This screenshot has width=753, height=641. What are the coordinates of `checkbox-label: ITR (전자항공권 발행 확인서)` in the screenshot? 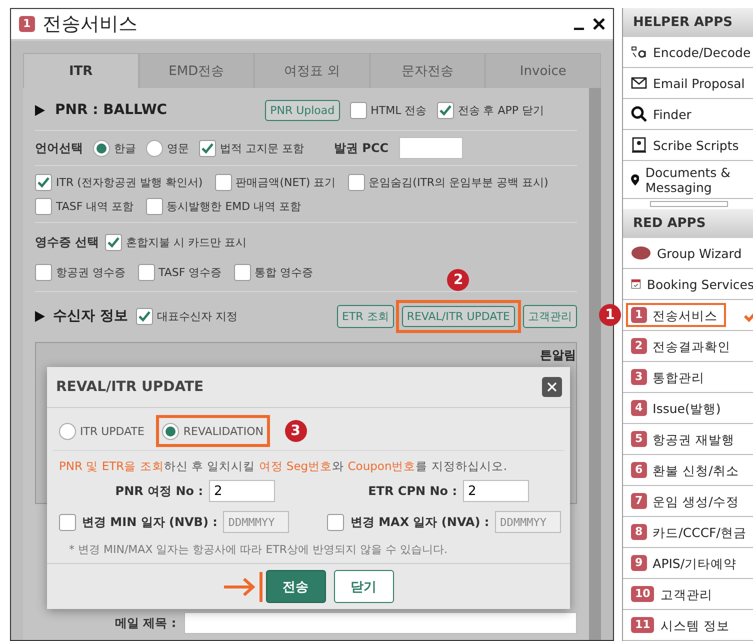 It's located at (129, 182).